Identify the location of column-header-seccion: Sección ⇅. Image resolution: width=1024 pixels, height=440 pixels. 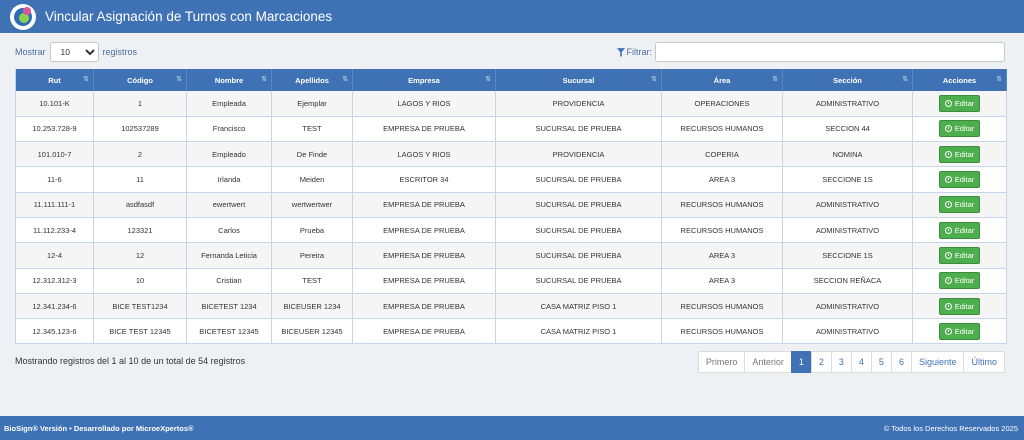
(847, 80).